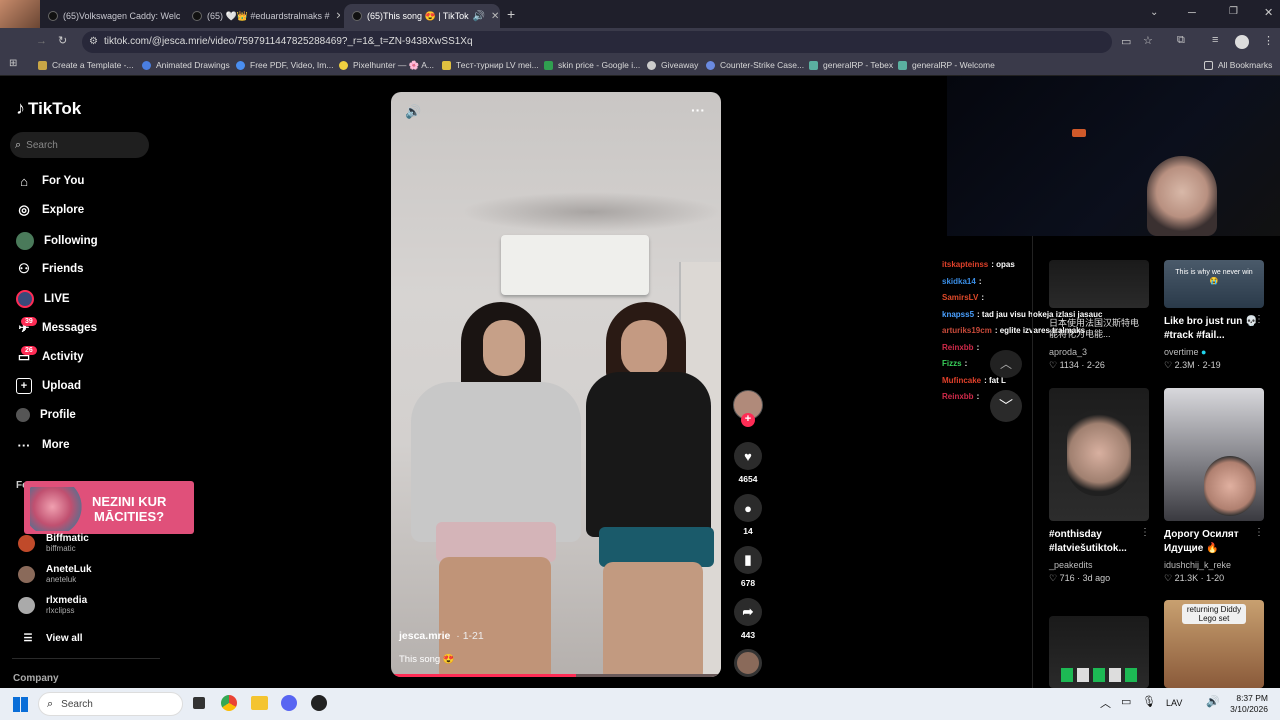 Image resolution: width=1280 pixels, height=720 pixels. Describe the element at coordinates (50, 210) in the screenshot. I see `nav-explore: ◎ Explore` at that location.